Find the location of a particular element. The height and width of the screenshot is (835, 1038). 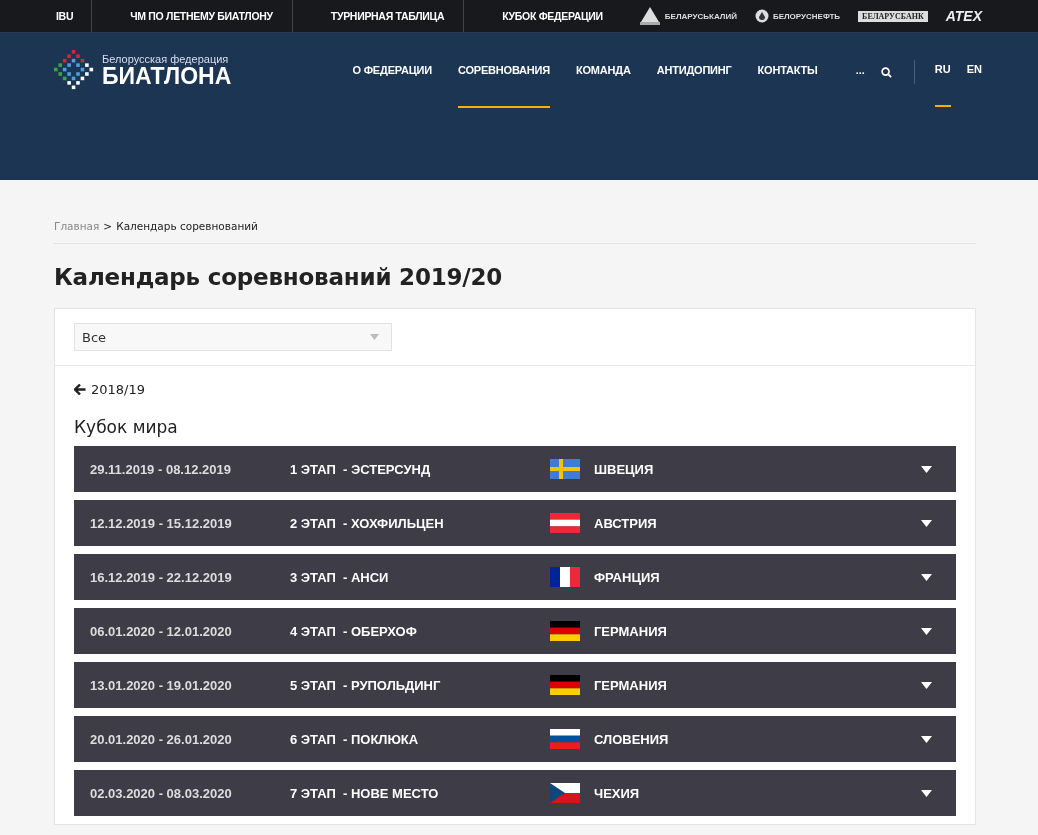

page-title: Календарь соревнований 2019/20 is located at coordinates (279, 277).